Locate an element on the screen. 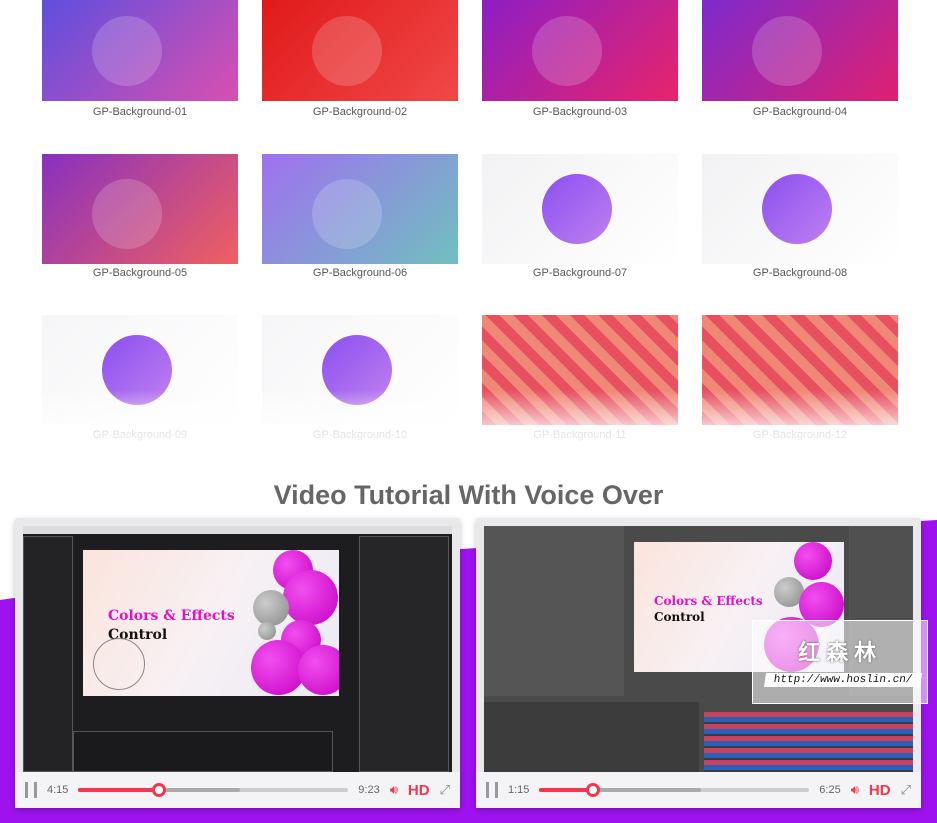 This screenshot has width=937, height=823. thumbnail-label: GP-Background-08 is located at coordinates (800, 273).